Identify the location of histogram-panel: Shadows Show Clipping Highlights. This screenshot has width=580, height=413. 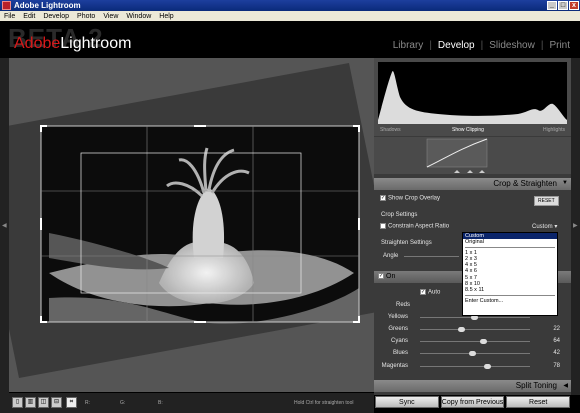
(472, 97).